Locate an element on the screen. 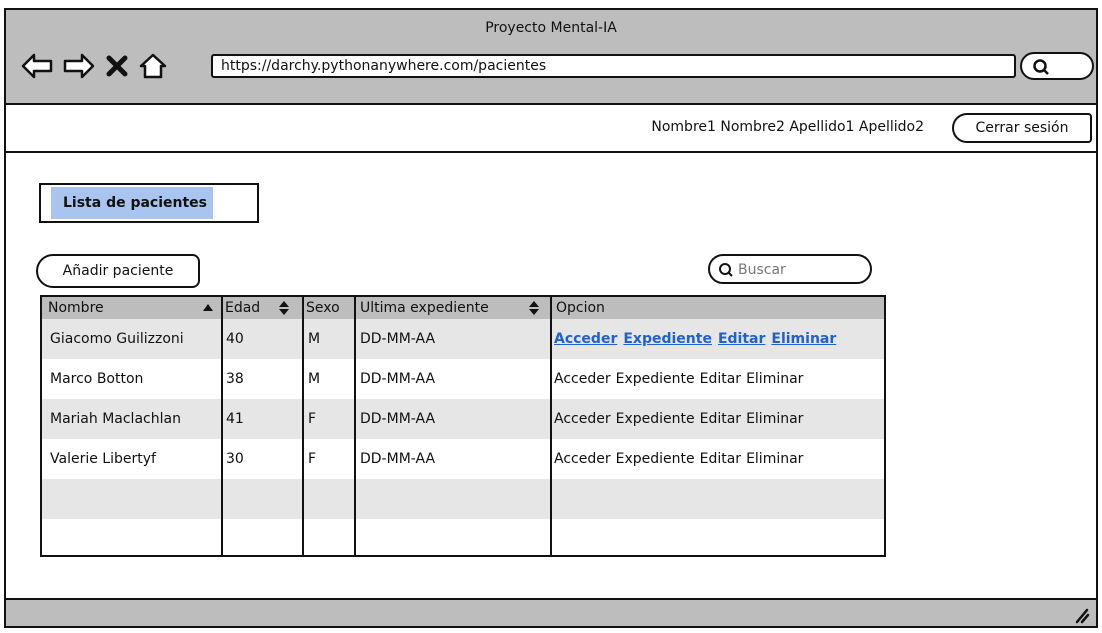  header-edad: Edad is located at coordinates (255, 308).